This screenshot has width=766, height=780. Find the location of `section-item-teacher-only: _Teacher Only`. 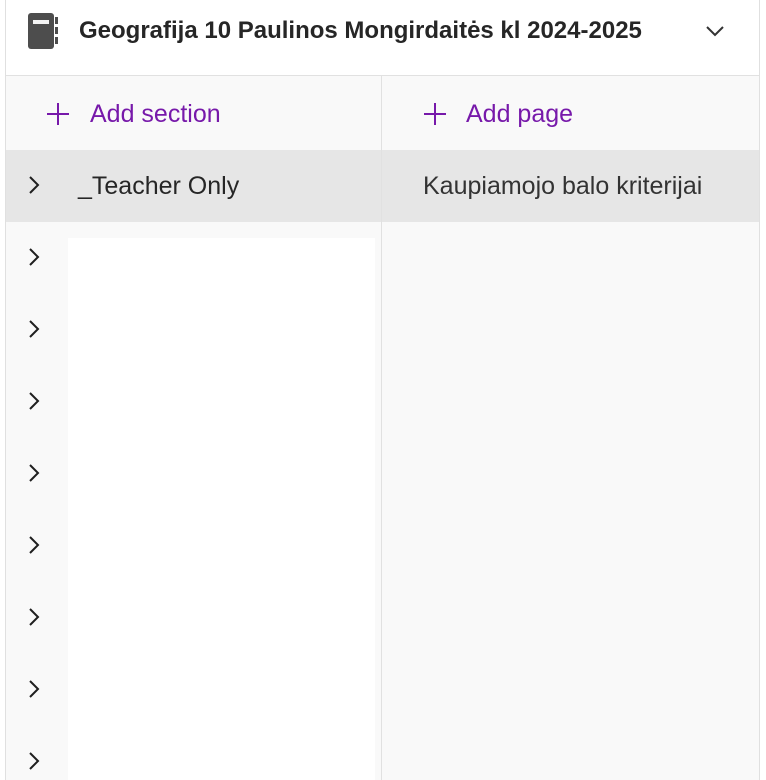

section-item-teacher-only: _Teacher Only is located at coordinates (193, 186).